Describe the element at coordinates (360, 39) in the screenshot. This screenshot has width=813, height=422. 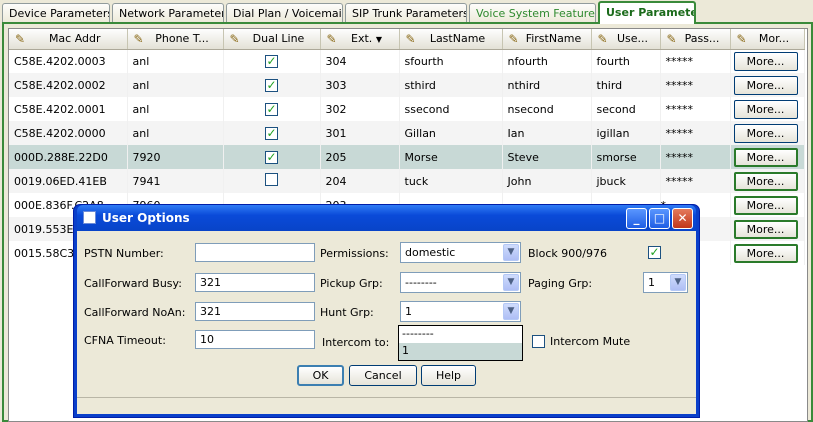
I see `col-header-ext: ✎ Ext. ▼` at that location.